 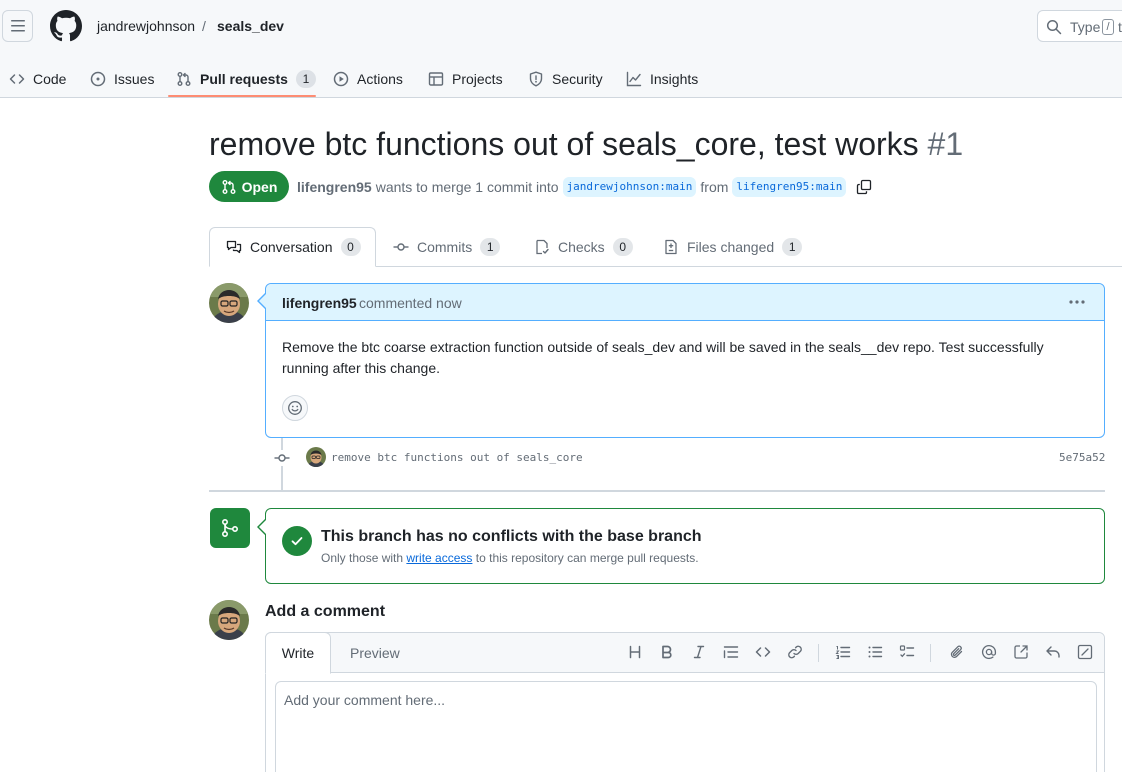 What do you see at coordinates (334, 187) in the screenshot?
I see `pr-author-link: lifengren95` at bounding box center [334, 187].